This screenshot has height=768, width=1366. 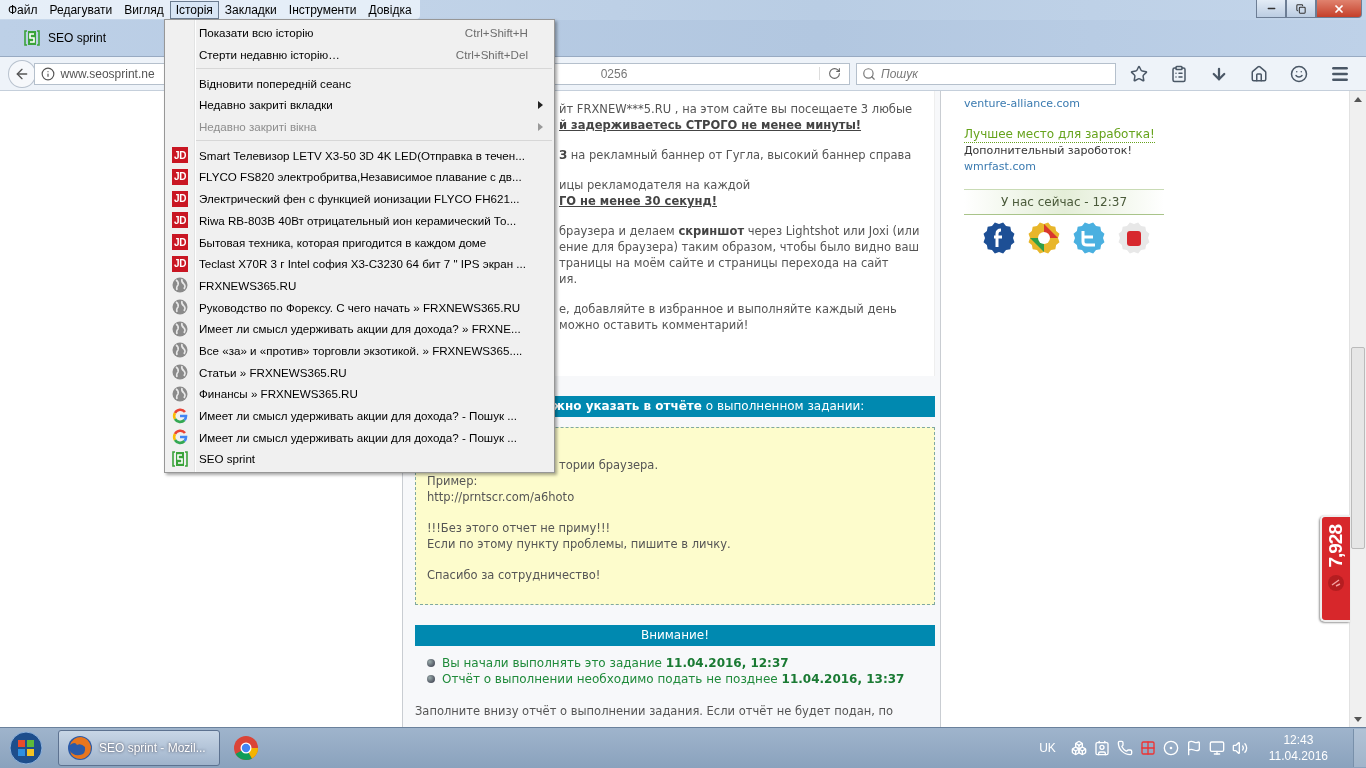 What do you see at coordinates (736, 109) in the screenshot?
I see `task-text: йт FRXNEW***5.RU , на этом сайте вы посещаете 3 любые` at bounding box center [736, 109].